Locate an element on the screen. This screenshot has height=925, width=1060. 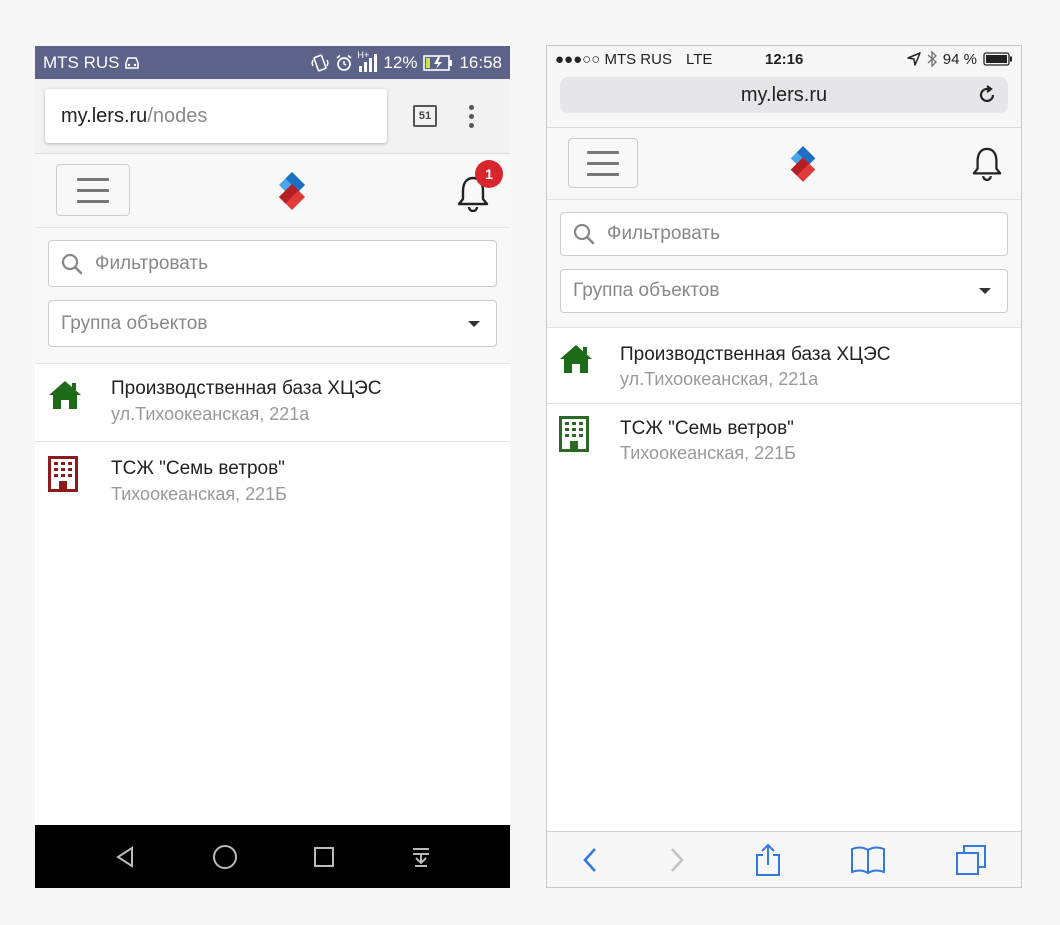
app-navbar is located at coordinates (784, 164).